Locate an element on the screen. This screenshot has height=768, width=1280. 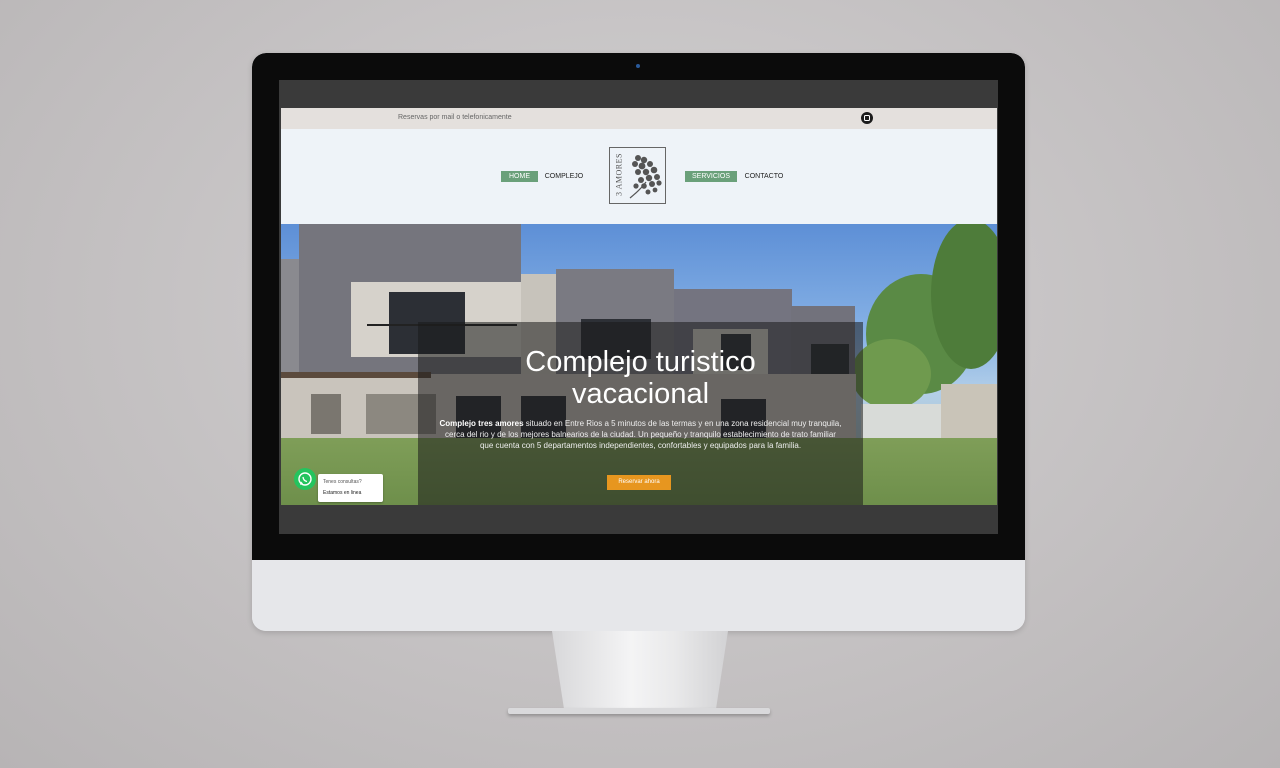
whatsapp-icon is located at coordinates (305, 479).